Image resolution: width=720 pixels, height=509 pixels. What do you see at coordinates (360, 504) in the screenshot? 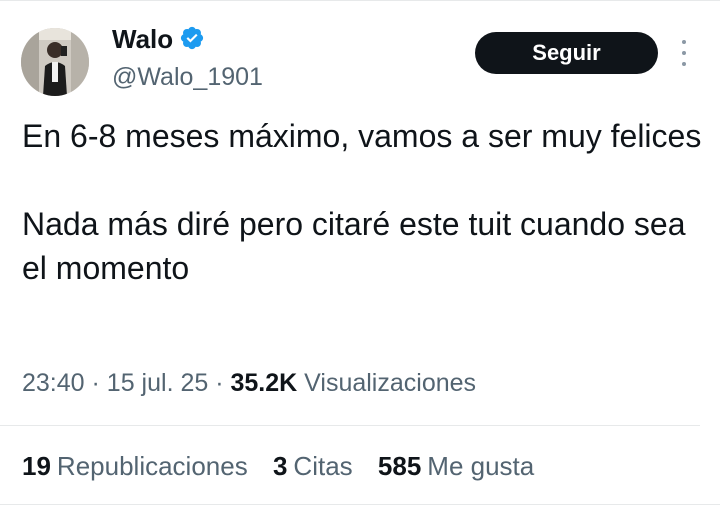
I see `bottom-divider` at bounding box center [360, 504].